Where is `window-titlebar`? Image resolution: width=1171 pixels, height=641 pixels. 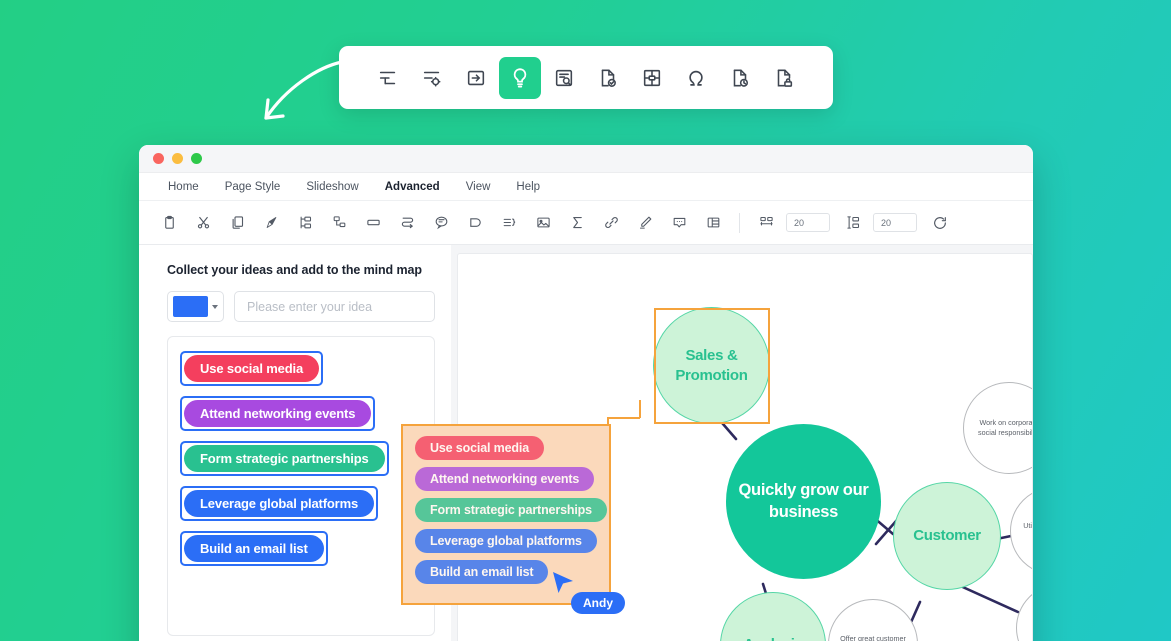 window-titlebar is located at coordinates (586, 159).